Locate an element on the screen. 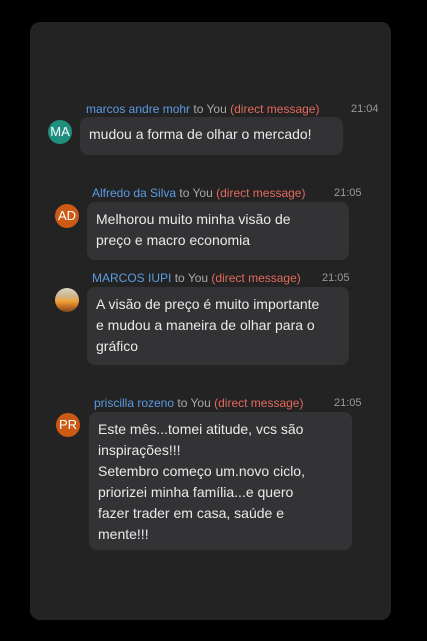 This screenshot has width=427, height=641. avatar: MA is located at coordinates (60, 132).